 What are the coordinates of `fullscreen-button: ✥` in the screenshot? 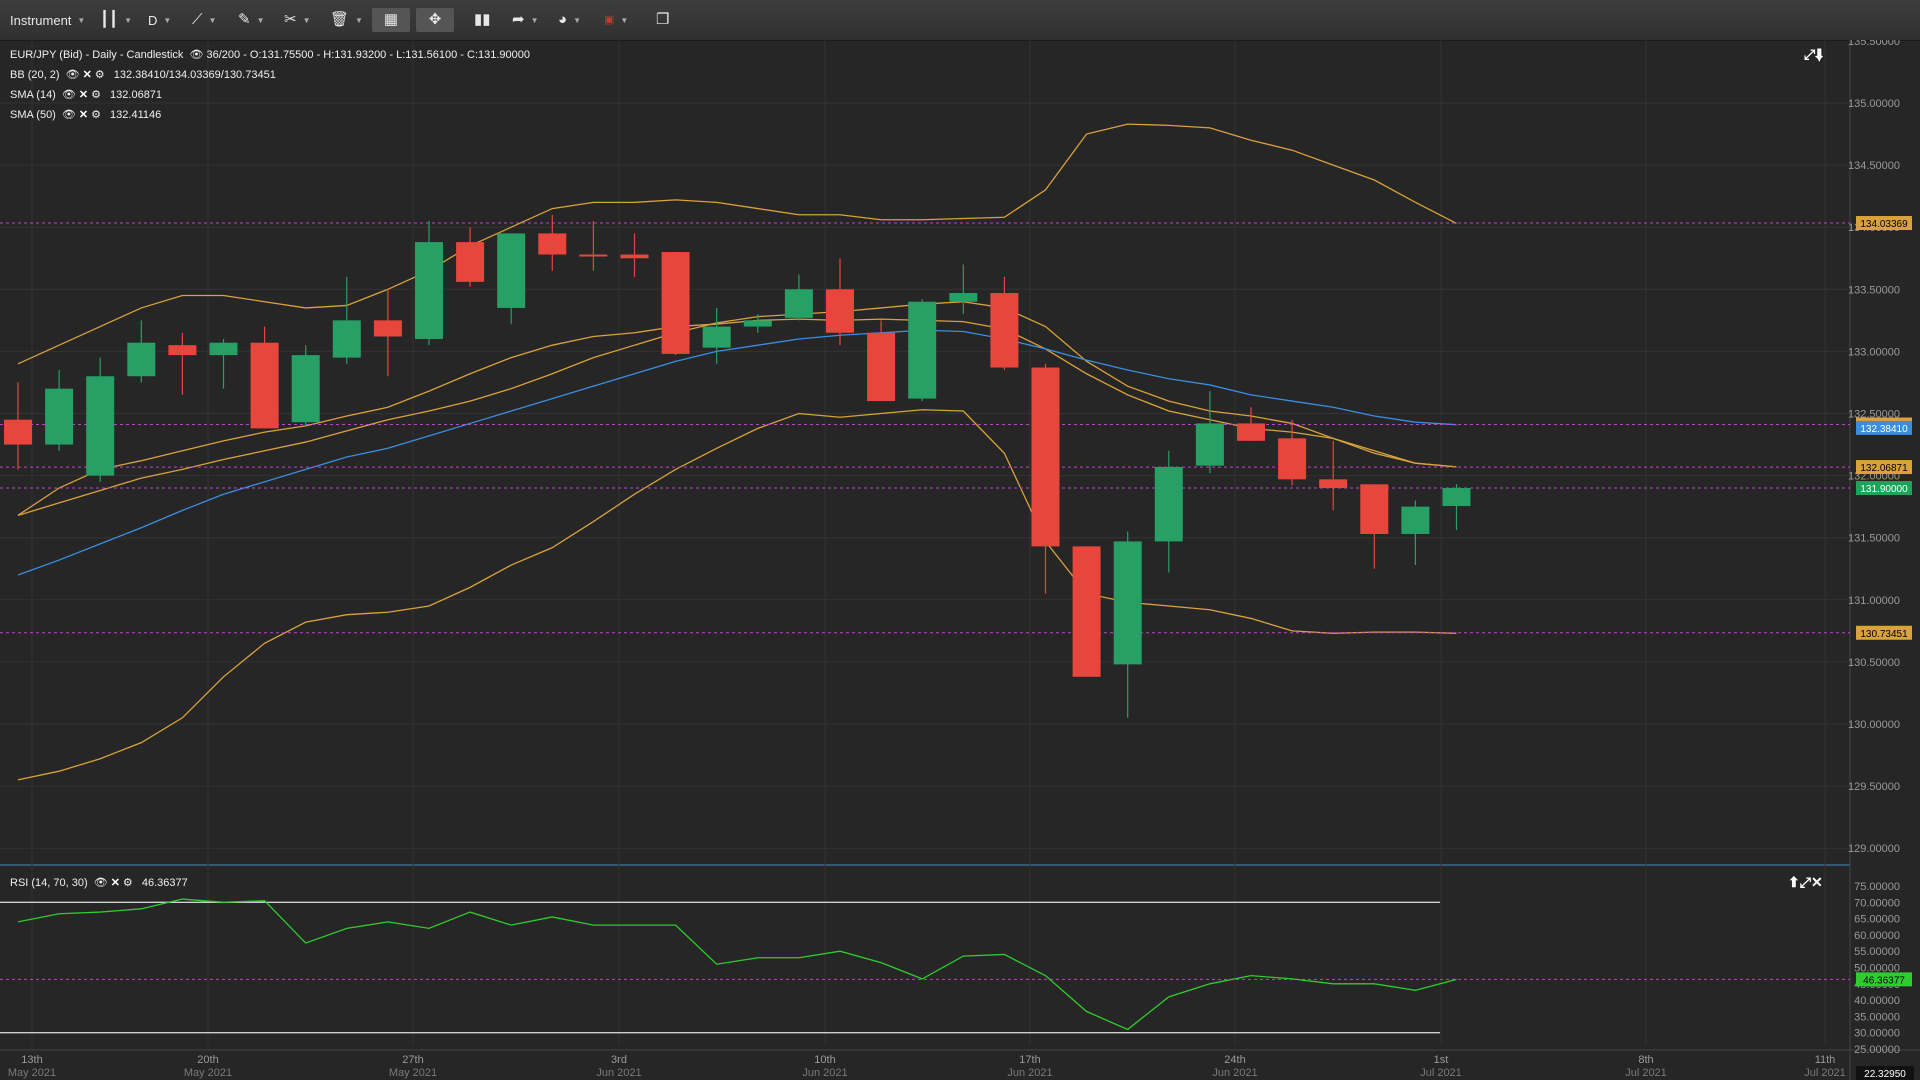 It's located at (435, 20).